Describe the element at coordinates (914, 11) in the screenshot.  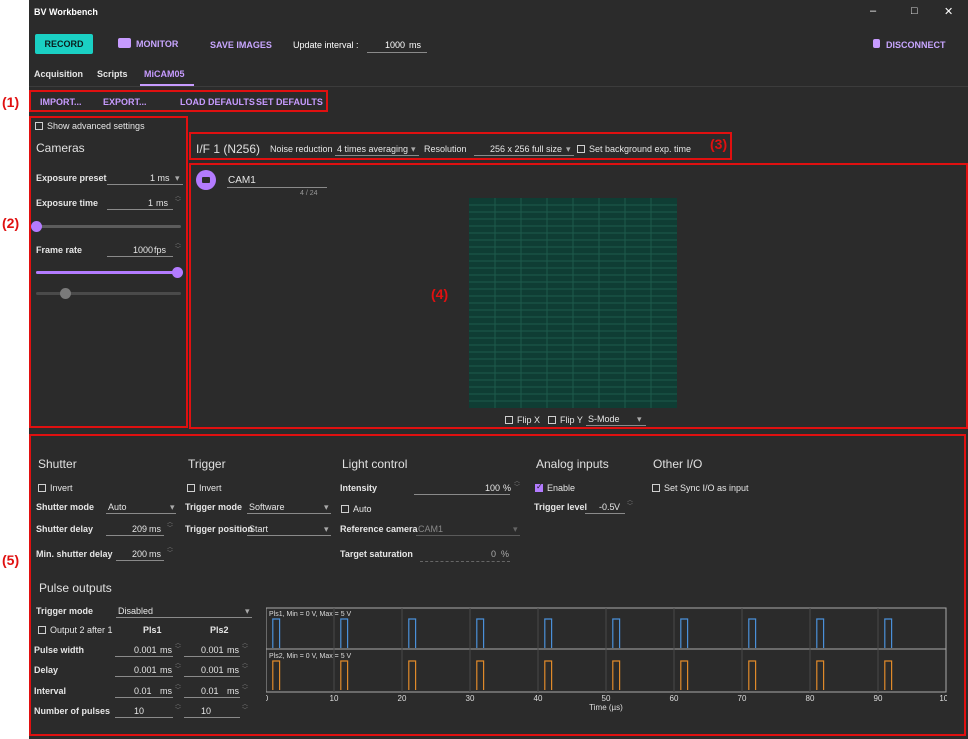
I see `maximize-icon: □` at that location.